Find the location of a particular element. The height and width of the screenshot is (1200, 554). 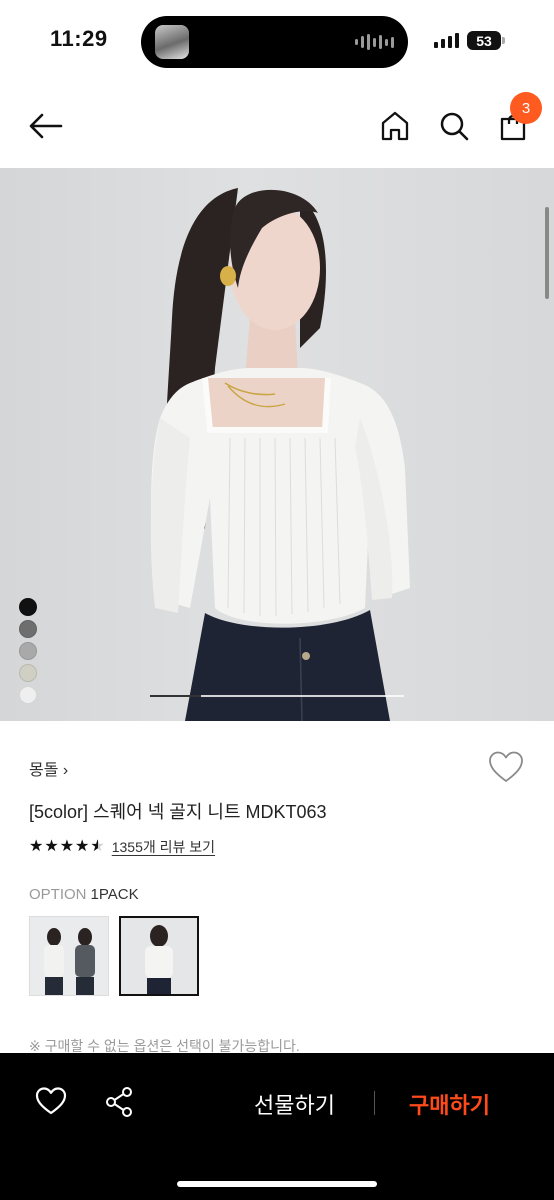

product-title: [5color] 스퀘어 넥 골지 니트 MDKT063 is located at coordinates (178, 812).